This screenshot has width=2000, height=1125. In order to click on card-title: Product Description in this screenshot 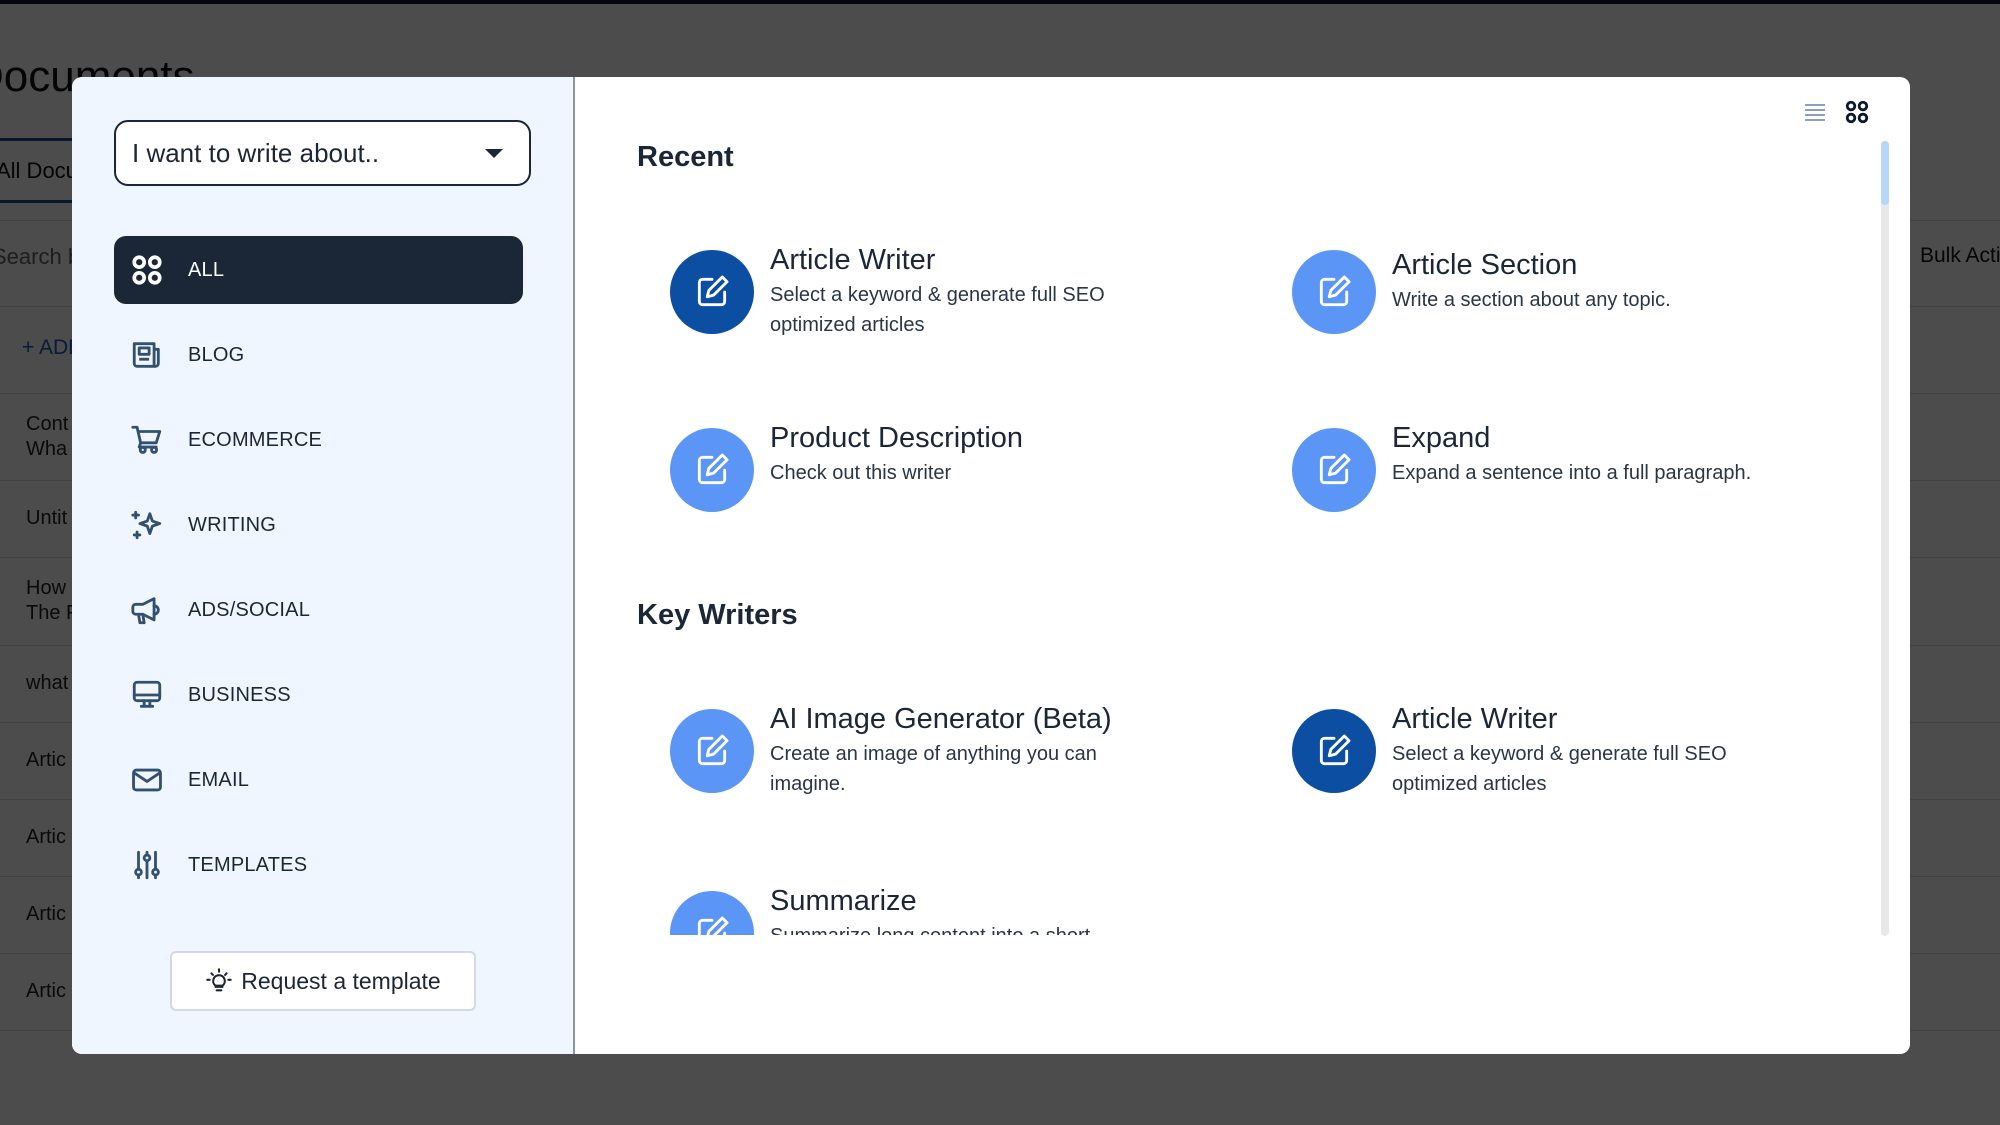, I will do `click(897, 438)`.